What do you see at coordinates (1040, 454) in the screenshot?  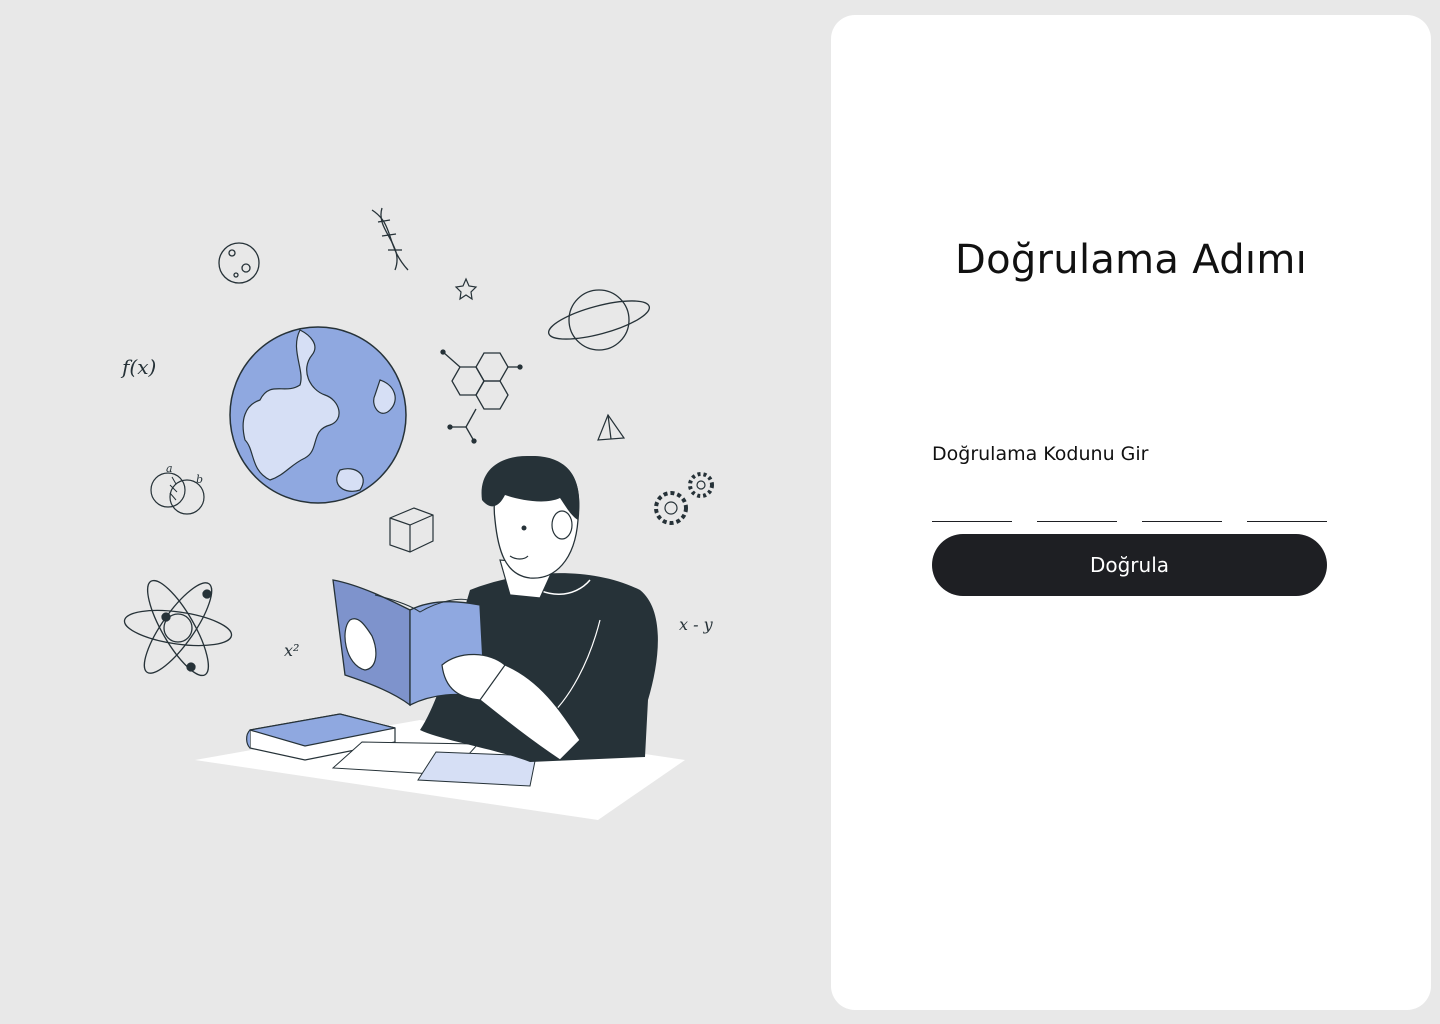 I see `code-label: Doğrulama Kodunu Gir` at bounding box center [1040, 454].